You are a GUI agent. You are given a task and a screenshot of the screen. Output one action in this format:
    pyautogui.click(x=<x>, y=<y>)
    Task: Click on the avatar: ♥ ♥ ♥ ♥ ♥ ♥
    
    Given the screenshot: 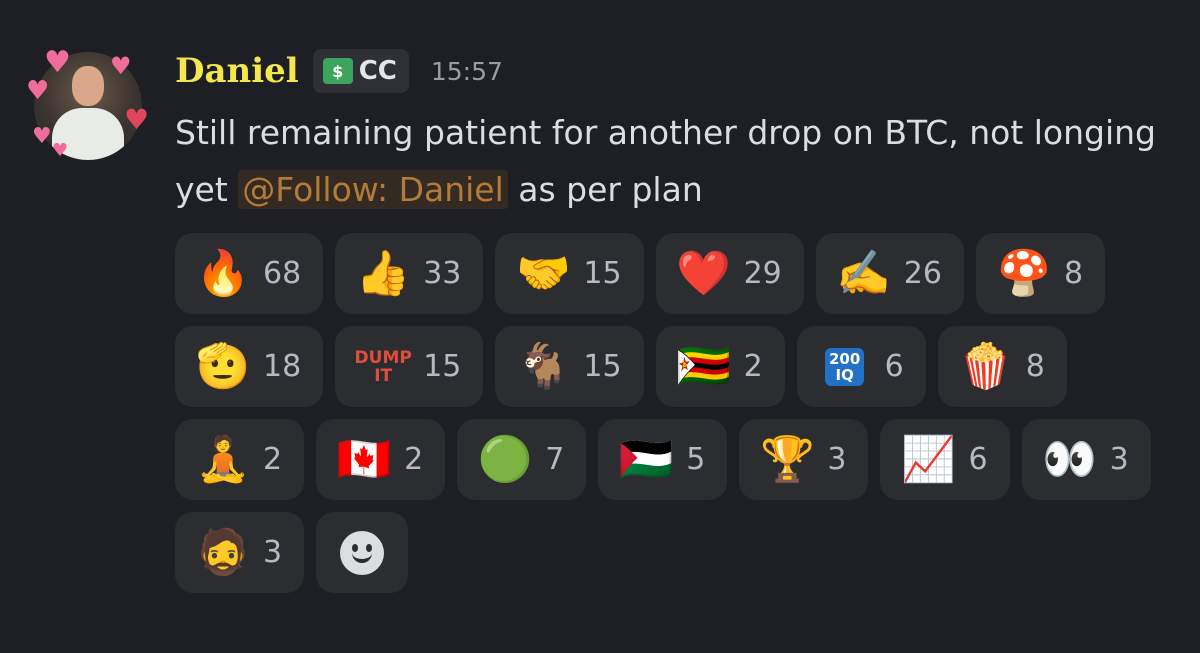 What is the action you would take?
    pyautogui.click(x=88, y=106)
    